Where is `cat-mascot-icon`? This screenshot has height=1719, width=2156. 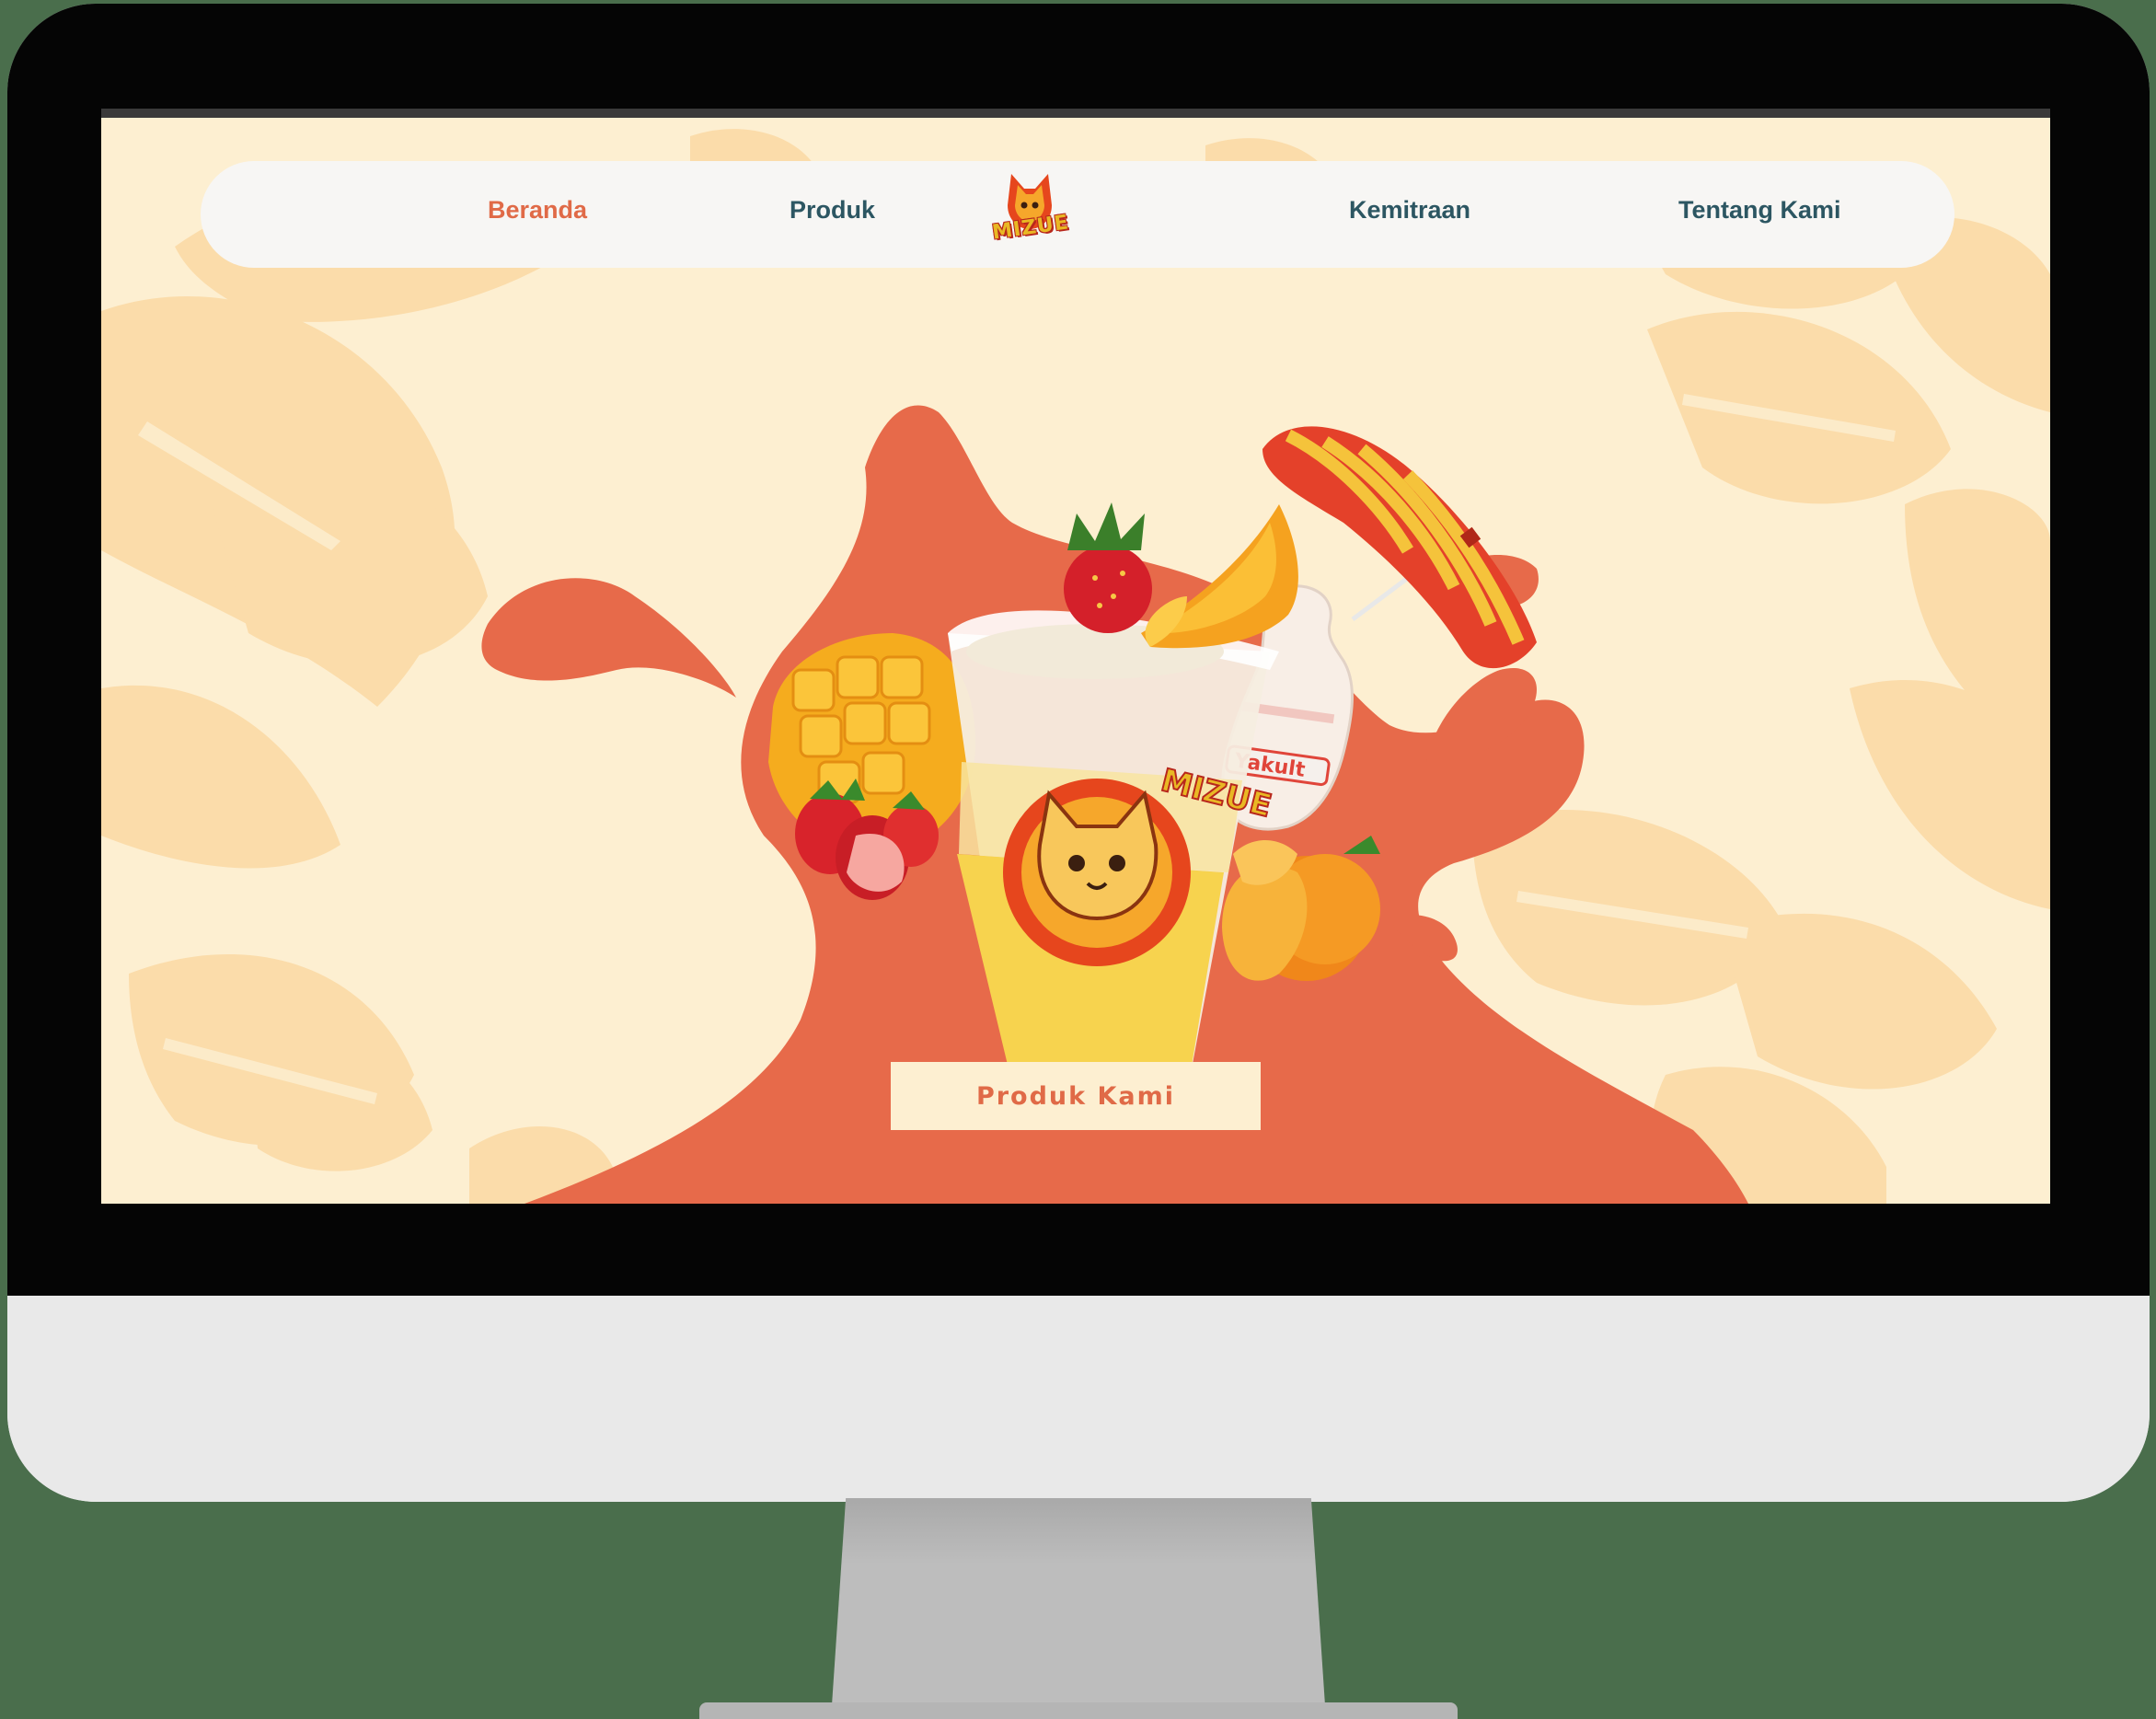 cat-mascot-icon is located at coordinates (1097, 872).